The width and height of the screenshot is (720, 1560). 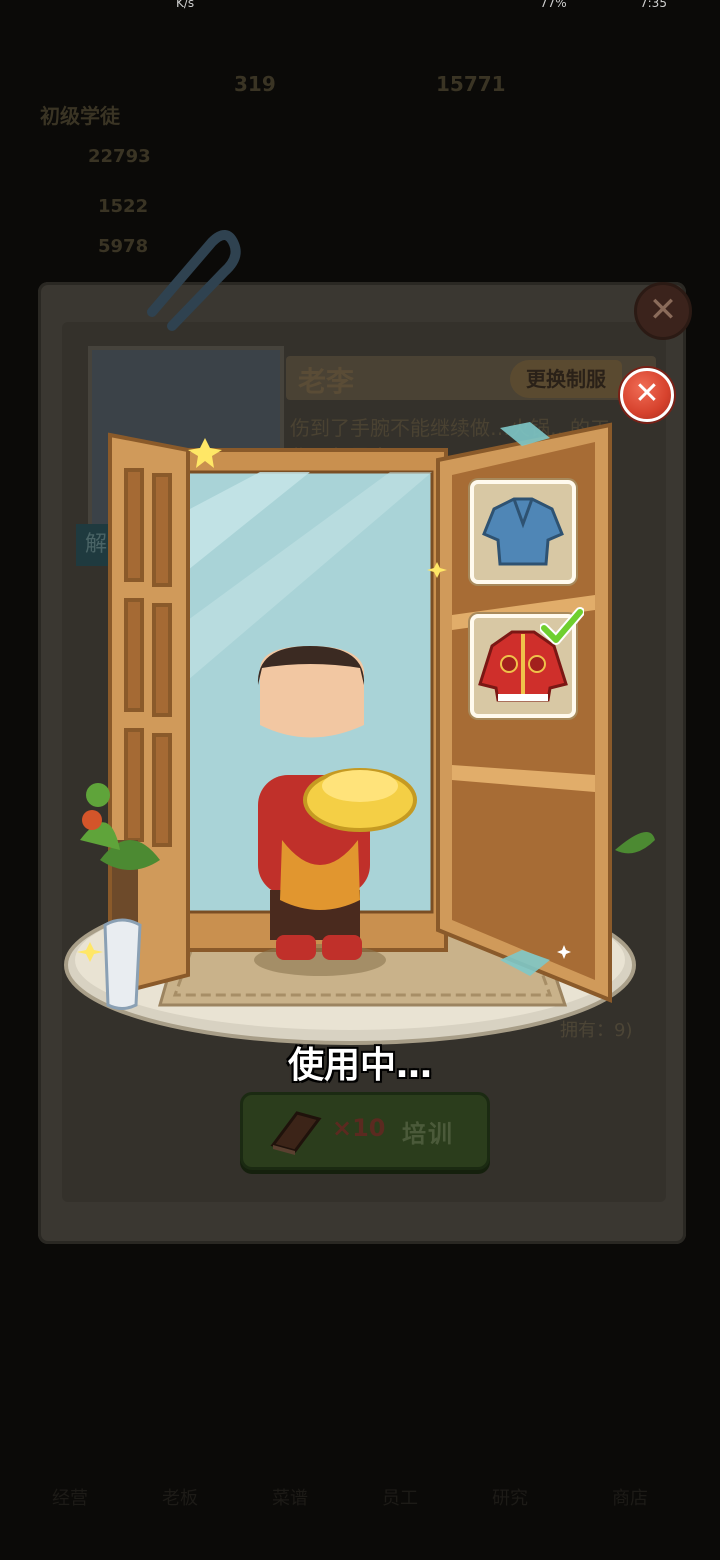 I want to click on book-icon, so click(x=296, y=1133).